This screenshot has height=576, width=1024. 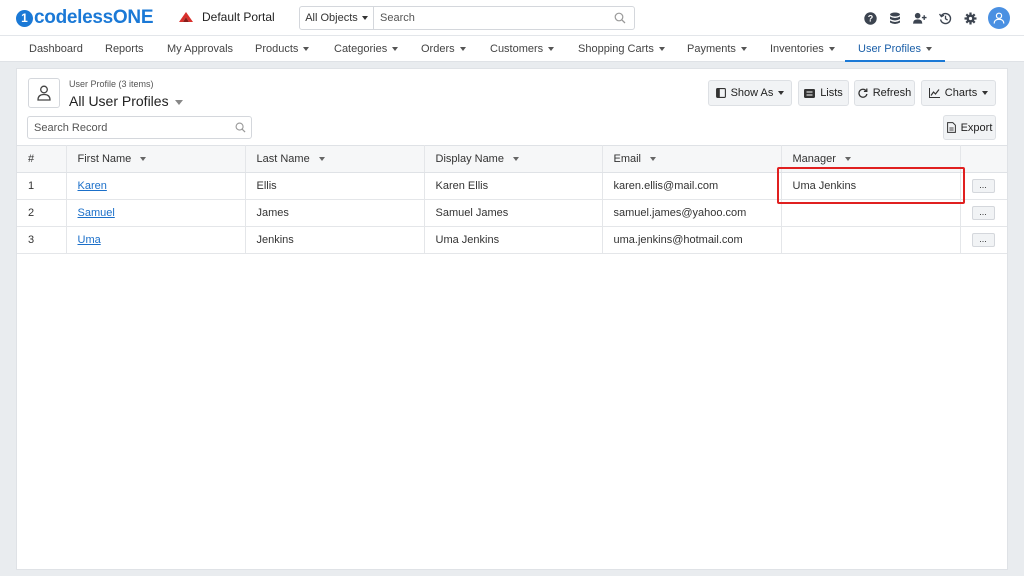 What do you see at coordinates (361, 49) in the screenshot?
I see `nav-label: Categories` at bounding box center [361, 49].